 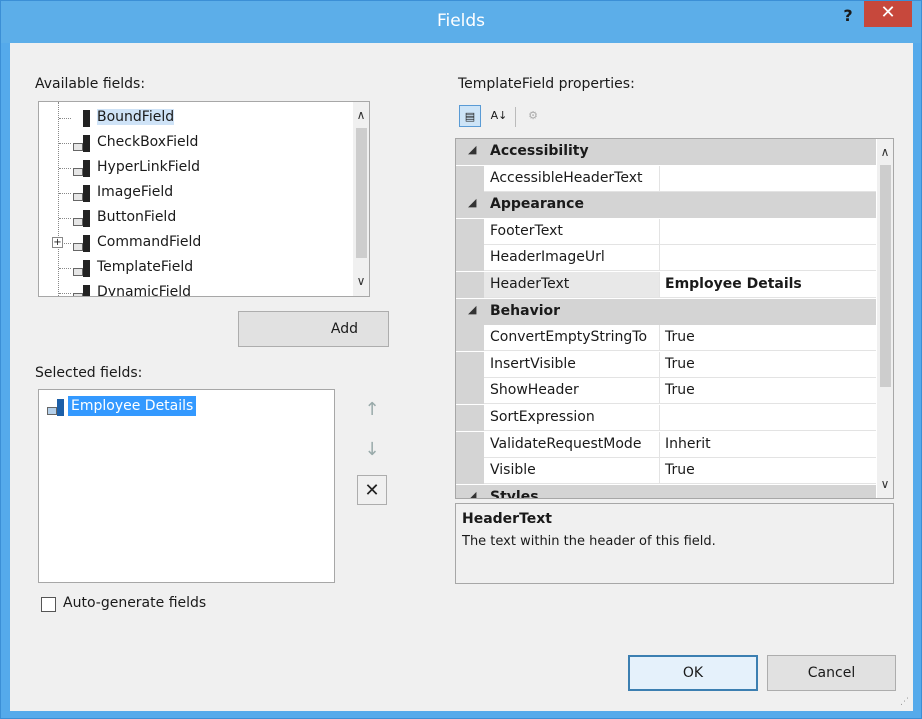 What do you see at coordinates (135, 603) in the screenshot?
I see `auto-generate-label: Auto-generate fields` at bounding box center [135, 603].